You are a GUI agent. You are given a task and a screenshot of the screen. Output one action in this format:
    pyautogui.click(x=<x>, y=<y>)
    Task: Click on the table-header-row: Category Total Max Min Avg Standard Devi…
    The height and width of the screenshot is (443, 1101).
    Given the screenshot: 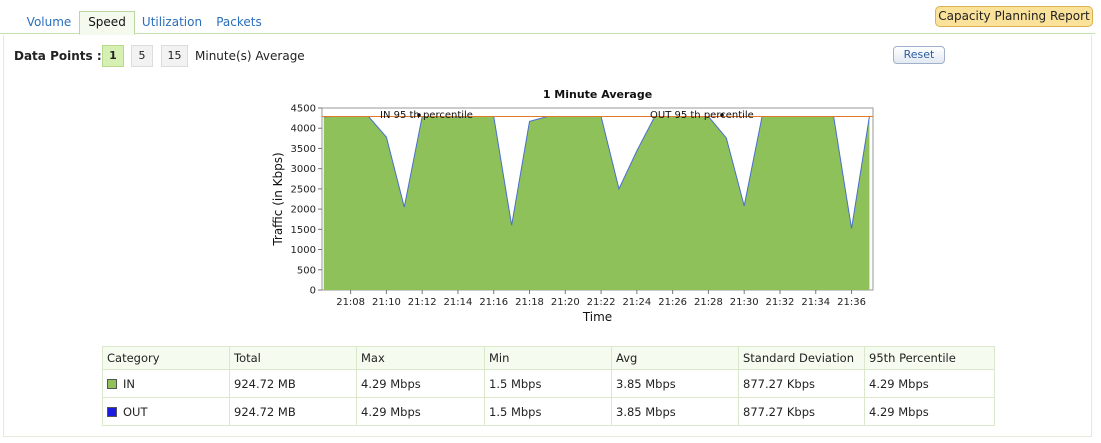 What is the action you would take?
    pyautogui.click(x=548, y=358)
    